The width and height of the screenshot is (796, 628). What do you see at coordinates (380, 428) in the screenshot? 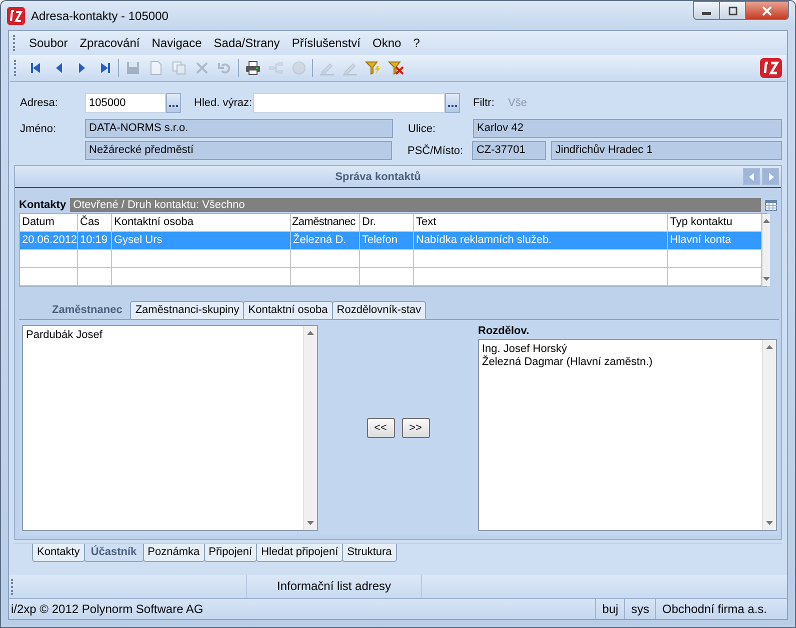
I see `move-button: <<` at bounding box center [380, 428].